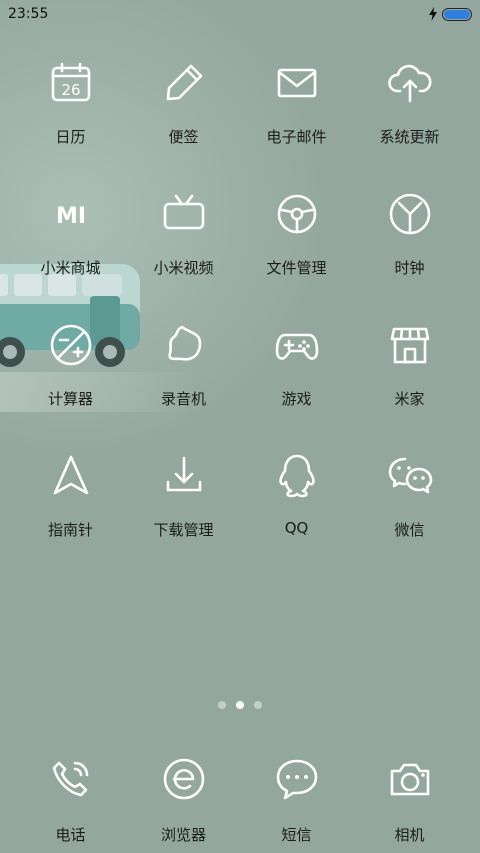 The image size is (480, 853). I want to click on phone-icon, so click(71, 779).